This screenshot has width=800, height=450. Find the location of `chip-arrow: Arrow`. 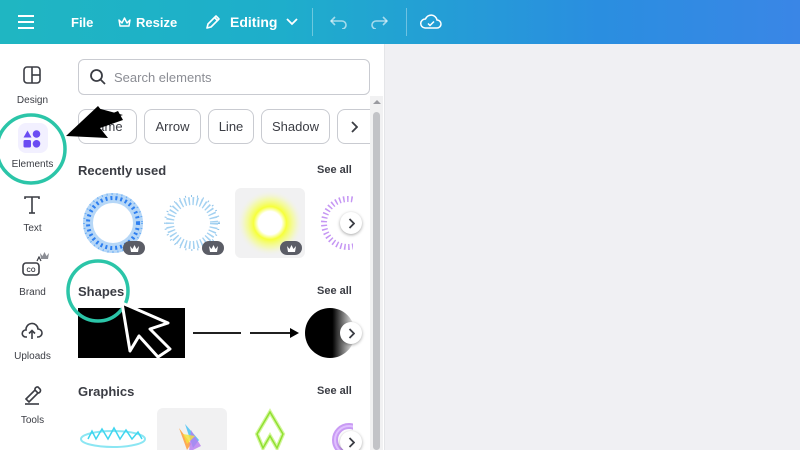

chip-arrow: Arrow is located at coordinates (172, 126).